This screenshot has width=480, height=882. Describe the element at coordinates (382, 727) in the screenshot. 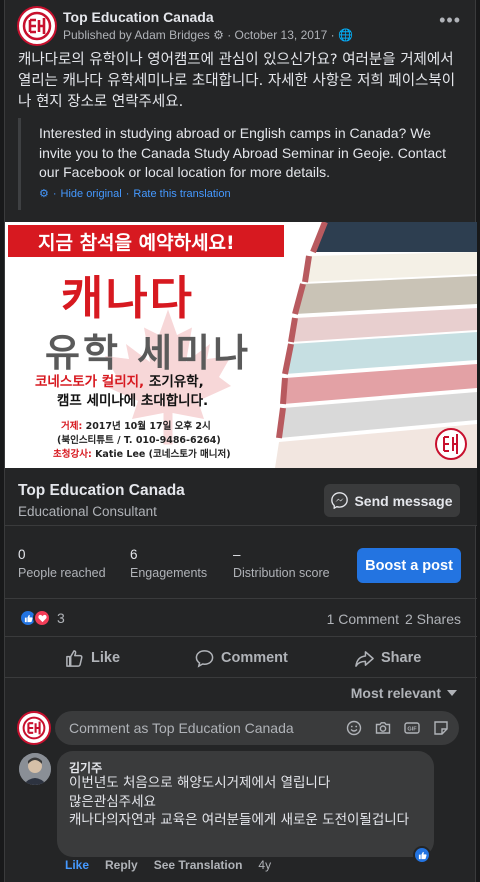

I see `camera-icon` at that location.